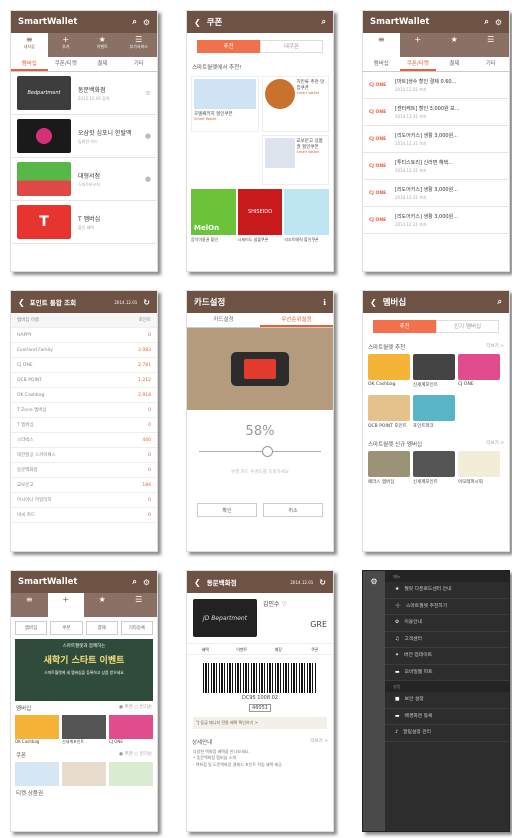  Describe the element at coordinates (268, 451) in the screenshot. I see `slider-knob` at that location.